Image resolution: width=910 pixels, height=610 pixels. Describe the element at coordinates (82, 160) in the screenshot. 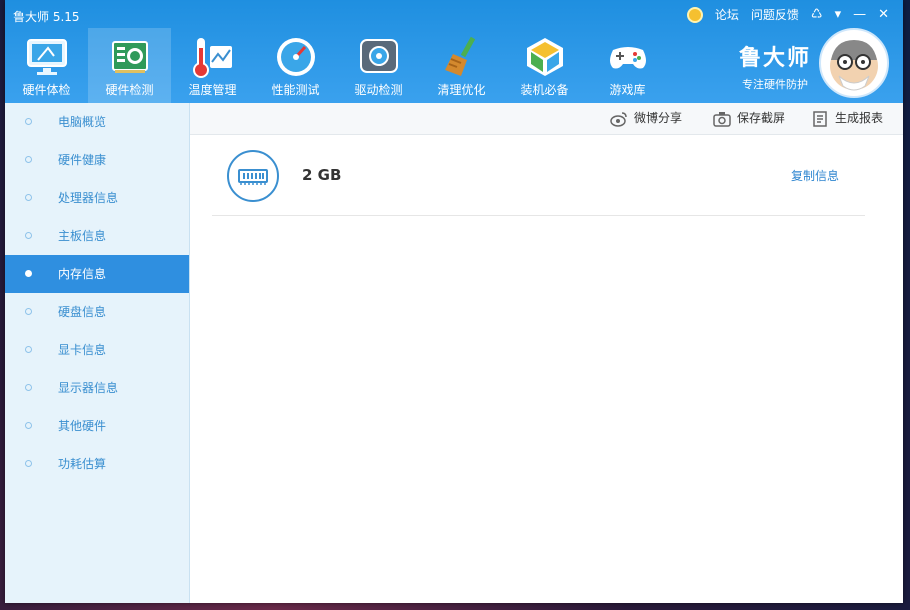

I see `sidebar-item-label: 硬件健康` at that location.